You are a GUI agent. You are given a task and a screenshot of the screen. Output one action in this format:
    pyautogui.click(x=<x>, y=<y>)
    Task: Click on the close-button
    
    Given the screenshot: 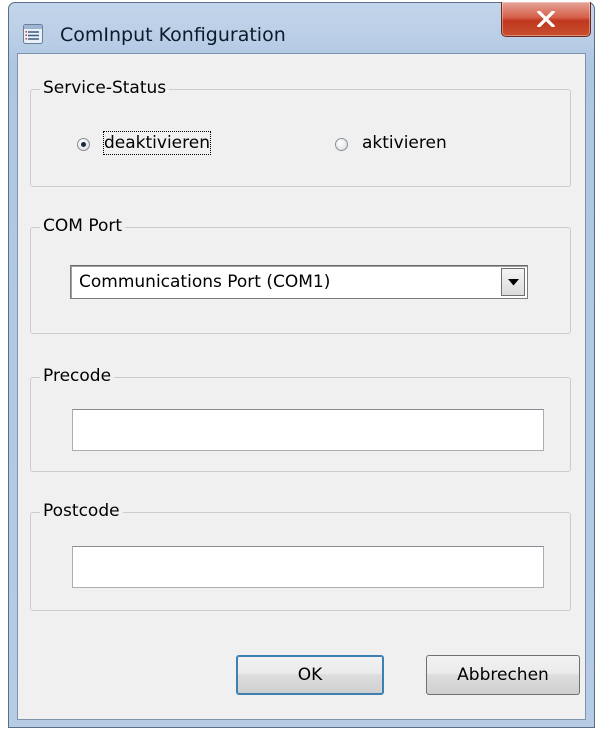 What is the action you would take?
    pyautogui.click(x=546, y=19)
    